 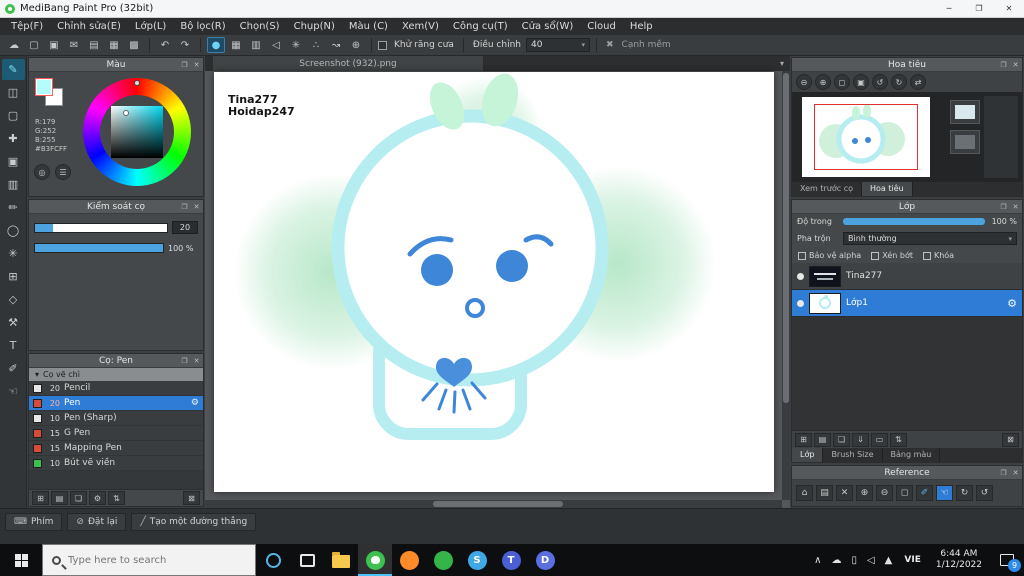 I want to click on medibang-taskbar-button, so click(x=375, y=560).